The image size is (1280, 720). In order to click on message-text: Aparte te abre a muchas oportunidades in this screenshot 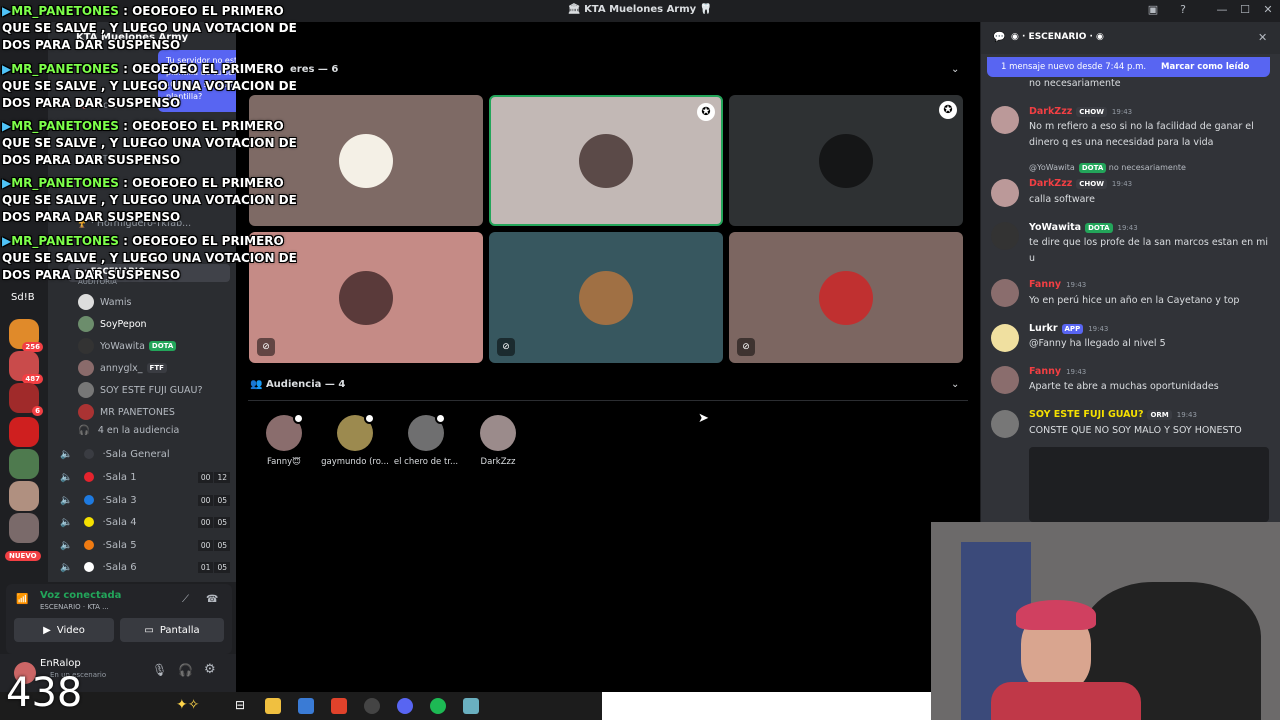, I will do `click(1124, 386)`.